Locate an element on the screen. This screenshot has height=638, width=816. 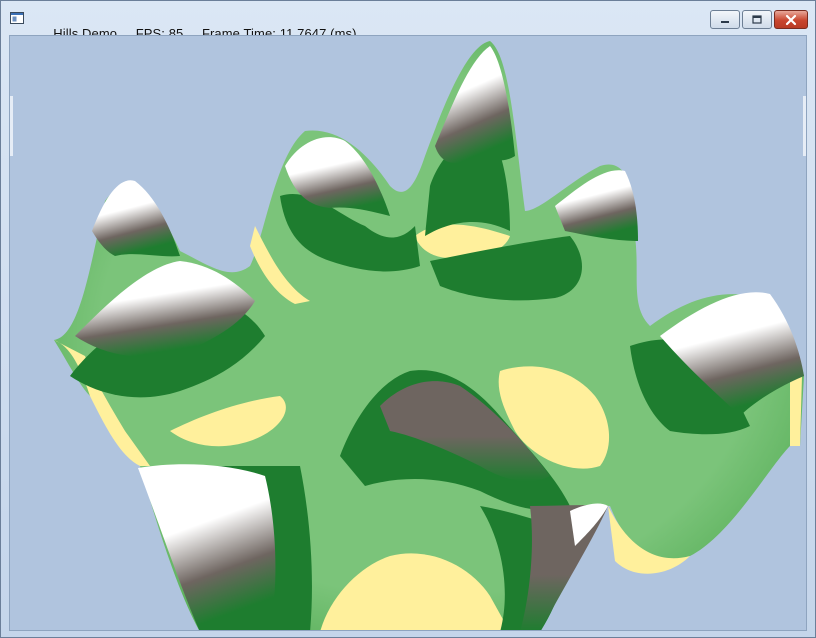
maximize-button is located at coordinates (757, 19).